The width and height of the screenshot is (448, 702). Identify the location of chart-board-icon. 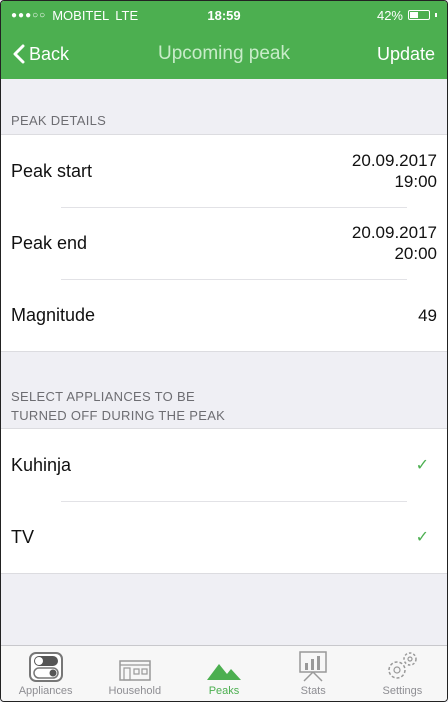
(313, 666).